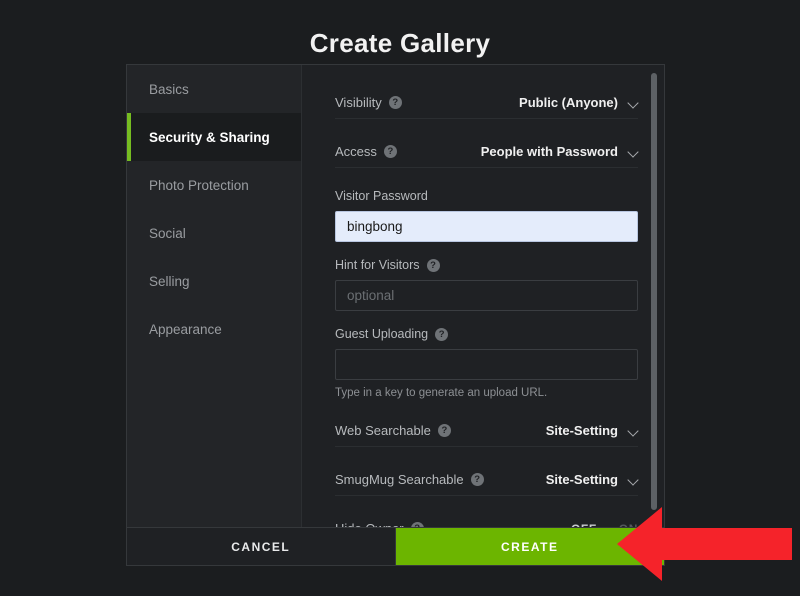 The height and width of the screenshot is (596, 800). Describe the element at coordinates (581, 430) in the screenshot. I see `web-searchable-value: Site-Setting` at that location.